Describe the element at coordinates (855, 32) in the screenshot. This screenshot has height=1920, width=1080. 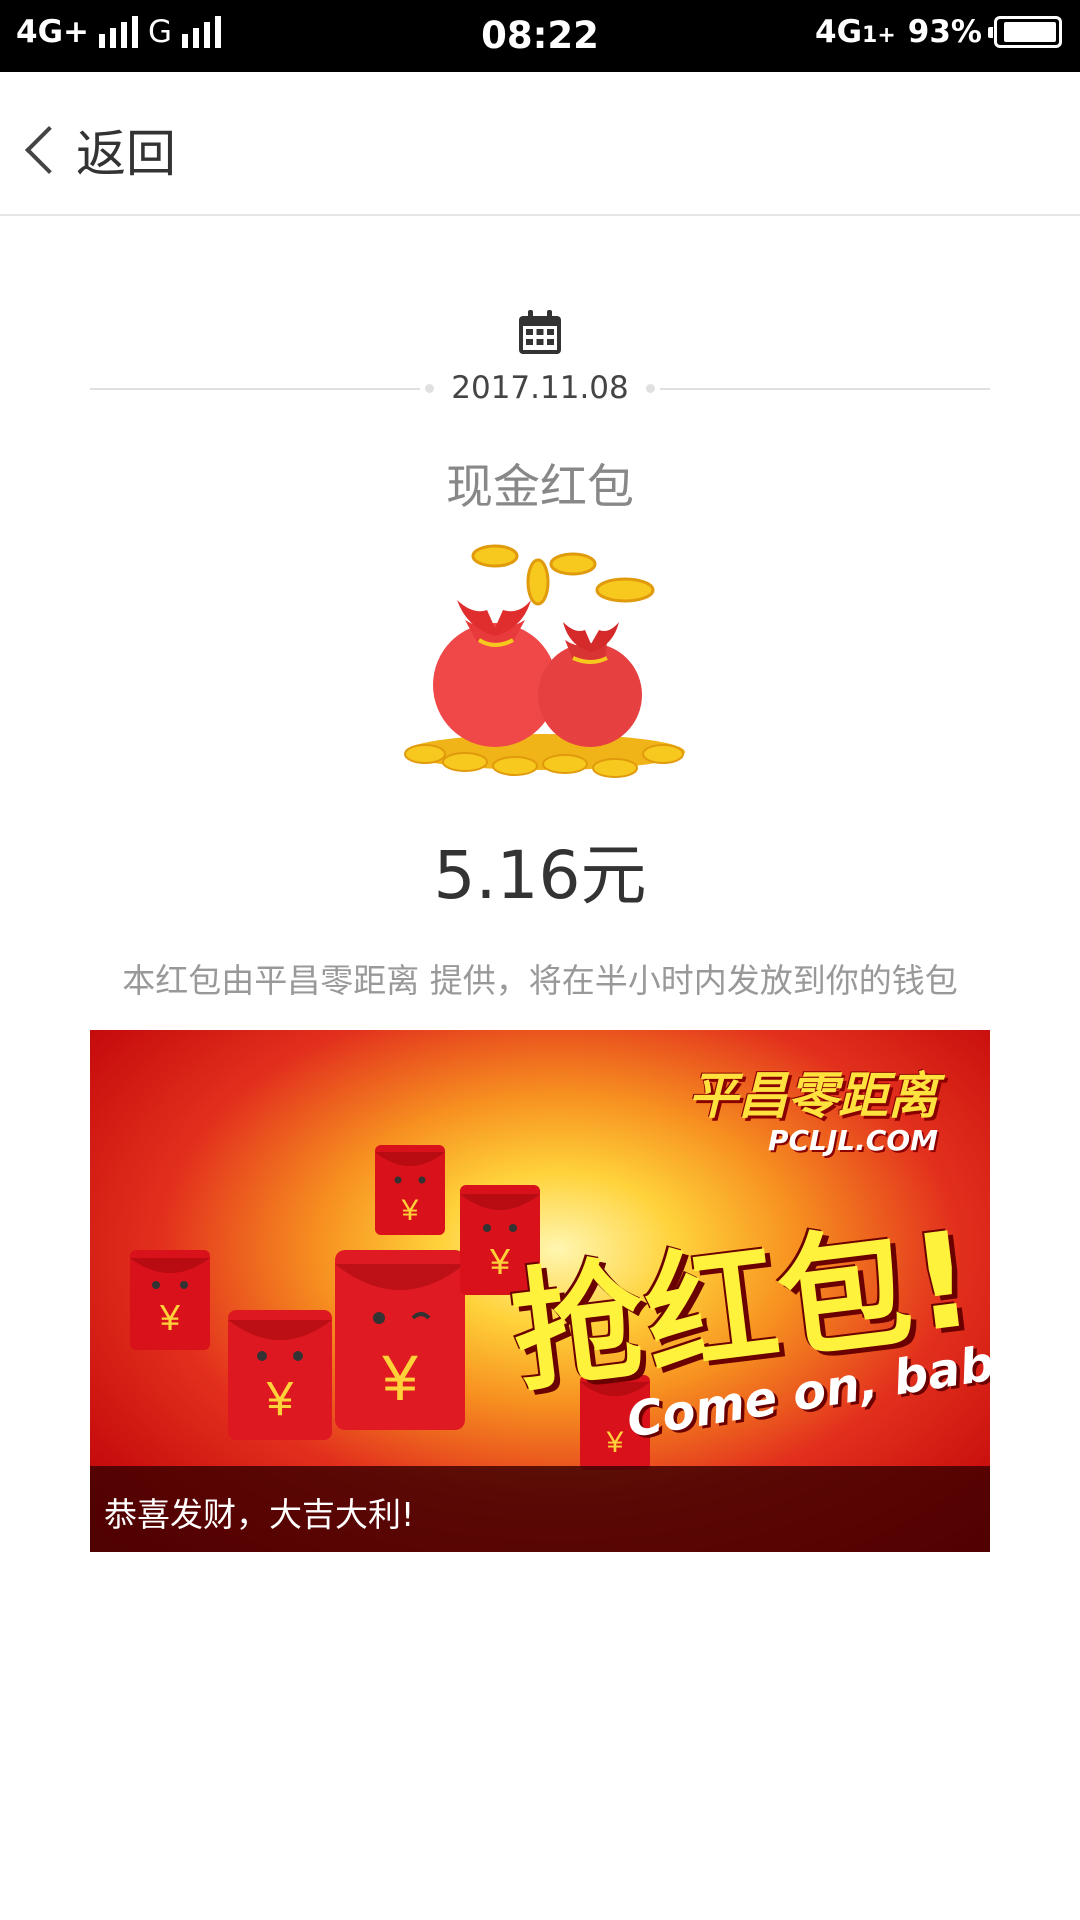
I see `network-type-right: 4G1+` at that location.